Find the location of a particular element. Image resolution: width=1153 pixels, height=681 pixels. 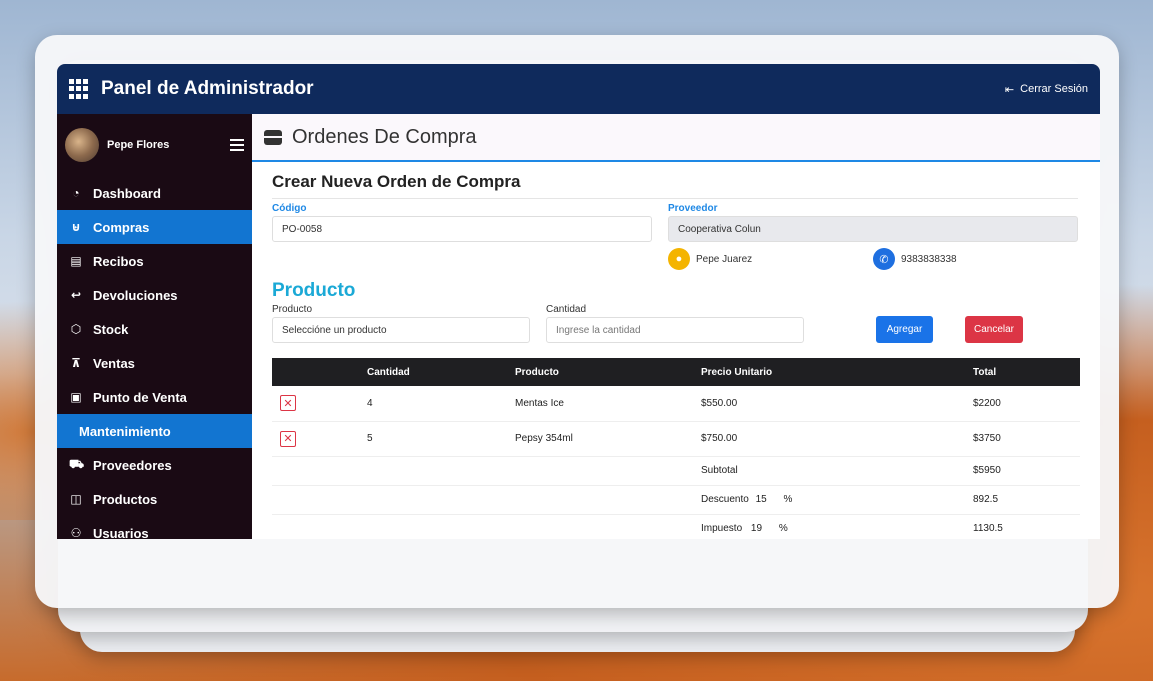

col-header-precio: Precio Unitario is located at coordinates (737, 372).